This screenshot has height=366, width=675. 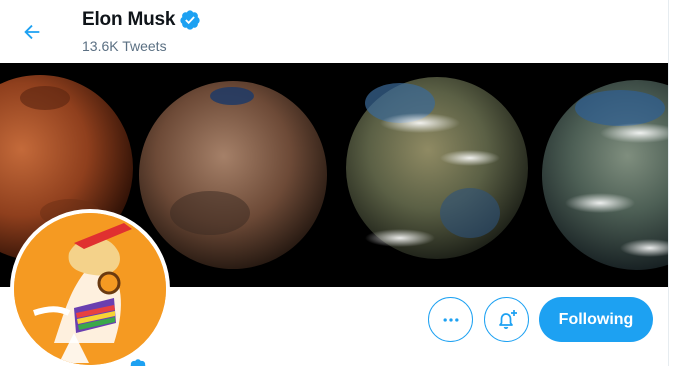 I want to click on profile-name: Elon Musk, so click(x=129, y=19).